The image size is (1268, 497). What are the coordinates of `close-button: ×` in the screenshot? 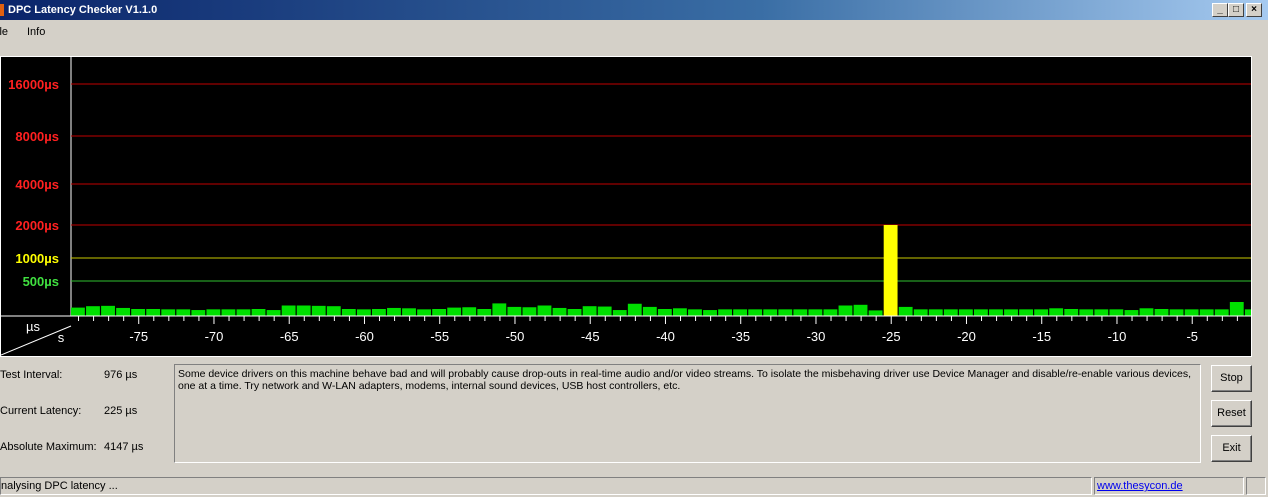 It's located at (1254, 10).